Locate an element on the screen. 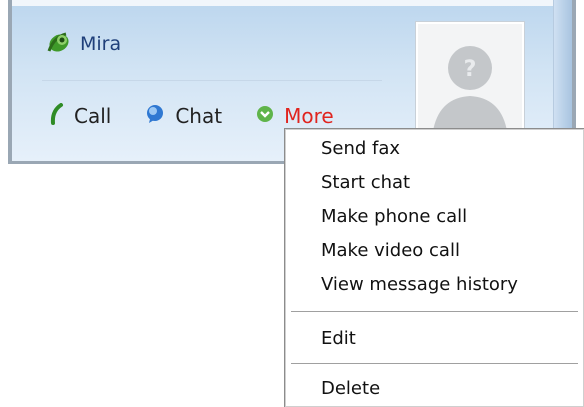 The height and width of the screenshot is (407, 584). card-top-gloss is located at coordinates (292, 3).